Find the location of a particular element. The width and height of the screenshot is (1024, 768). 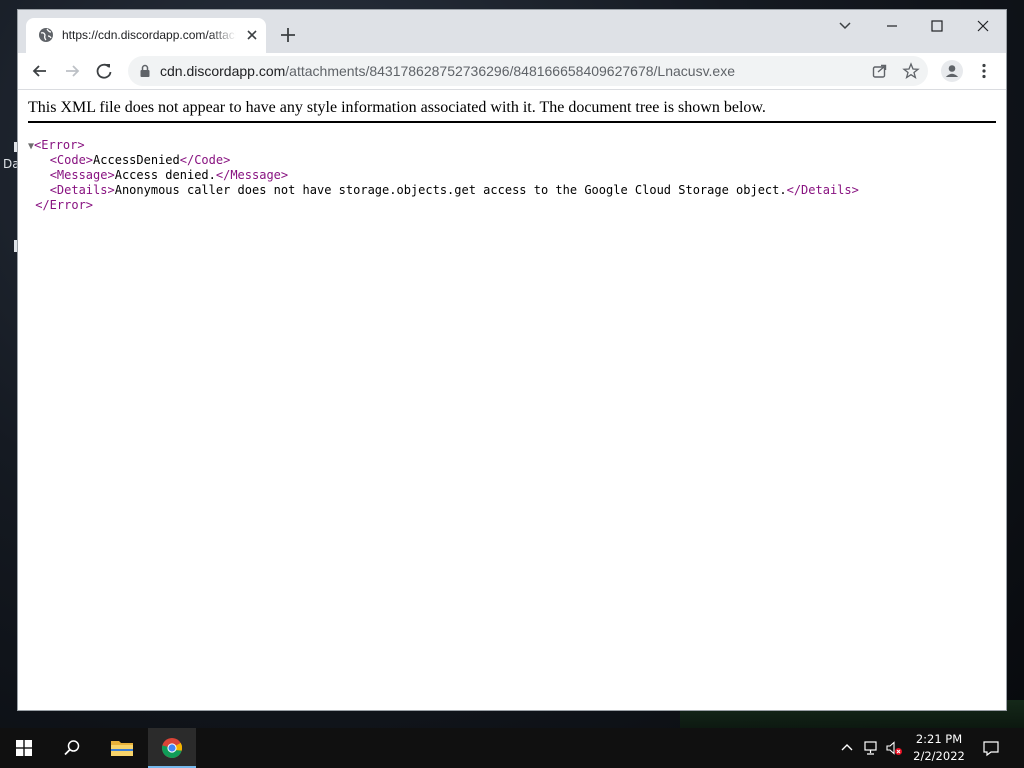

xml-tag: <Error> is located at coordinates (59, 145).